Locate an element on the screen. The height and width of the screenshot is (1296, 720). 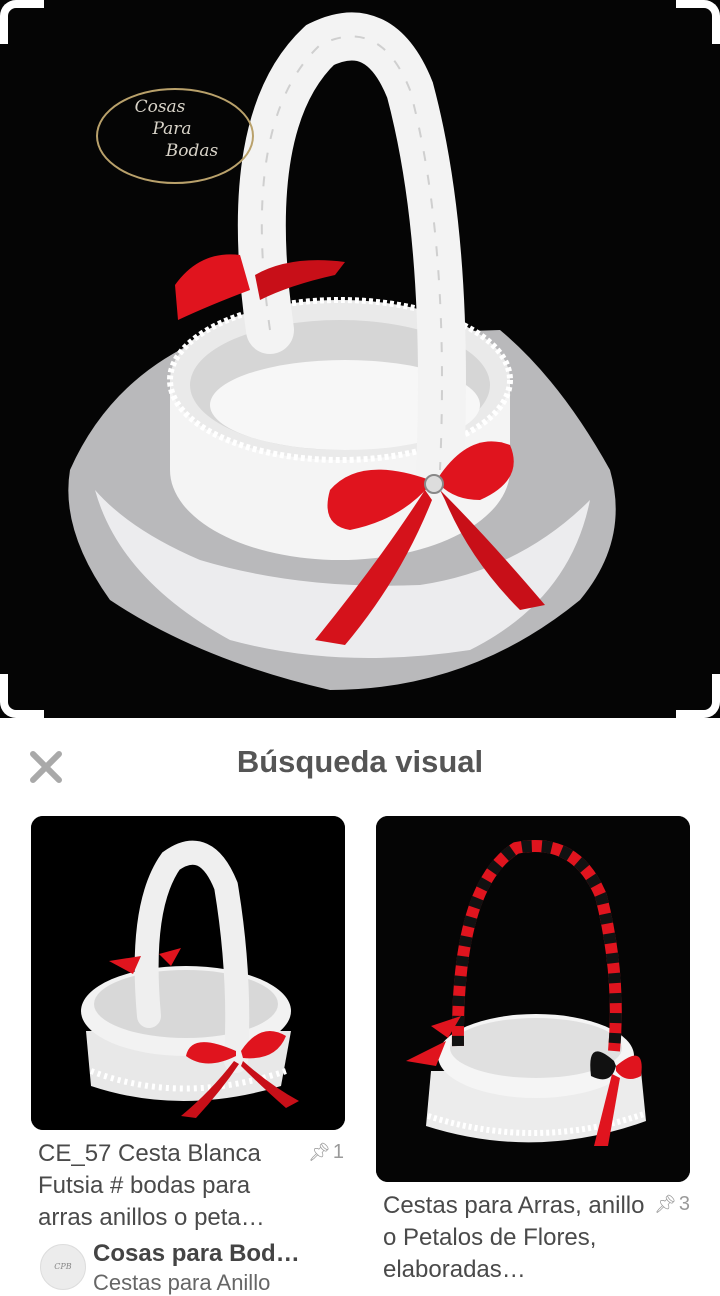
basket-thumb-red-black is located at coordinates (533, 999).